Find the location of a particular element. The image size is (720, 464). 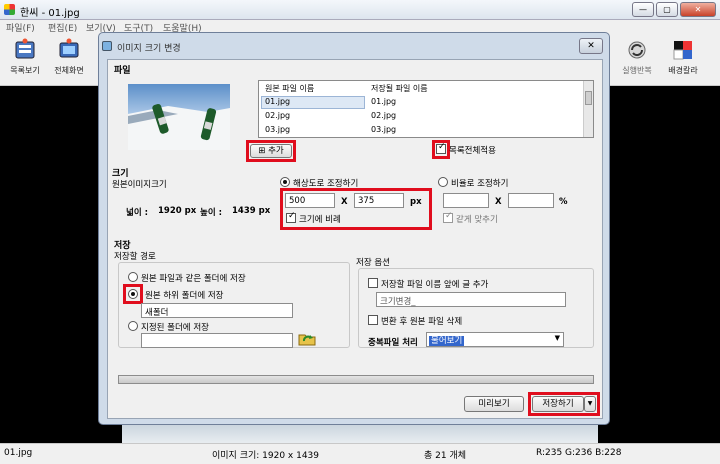

col-original-name: 원본 파일 이름 is located at coordinates (290, 88).